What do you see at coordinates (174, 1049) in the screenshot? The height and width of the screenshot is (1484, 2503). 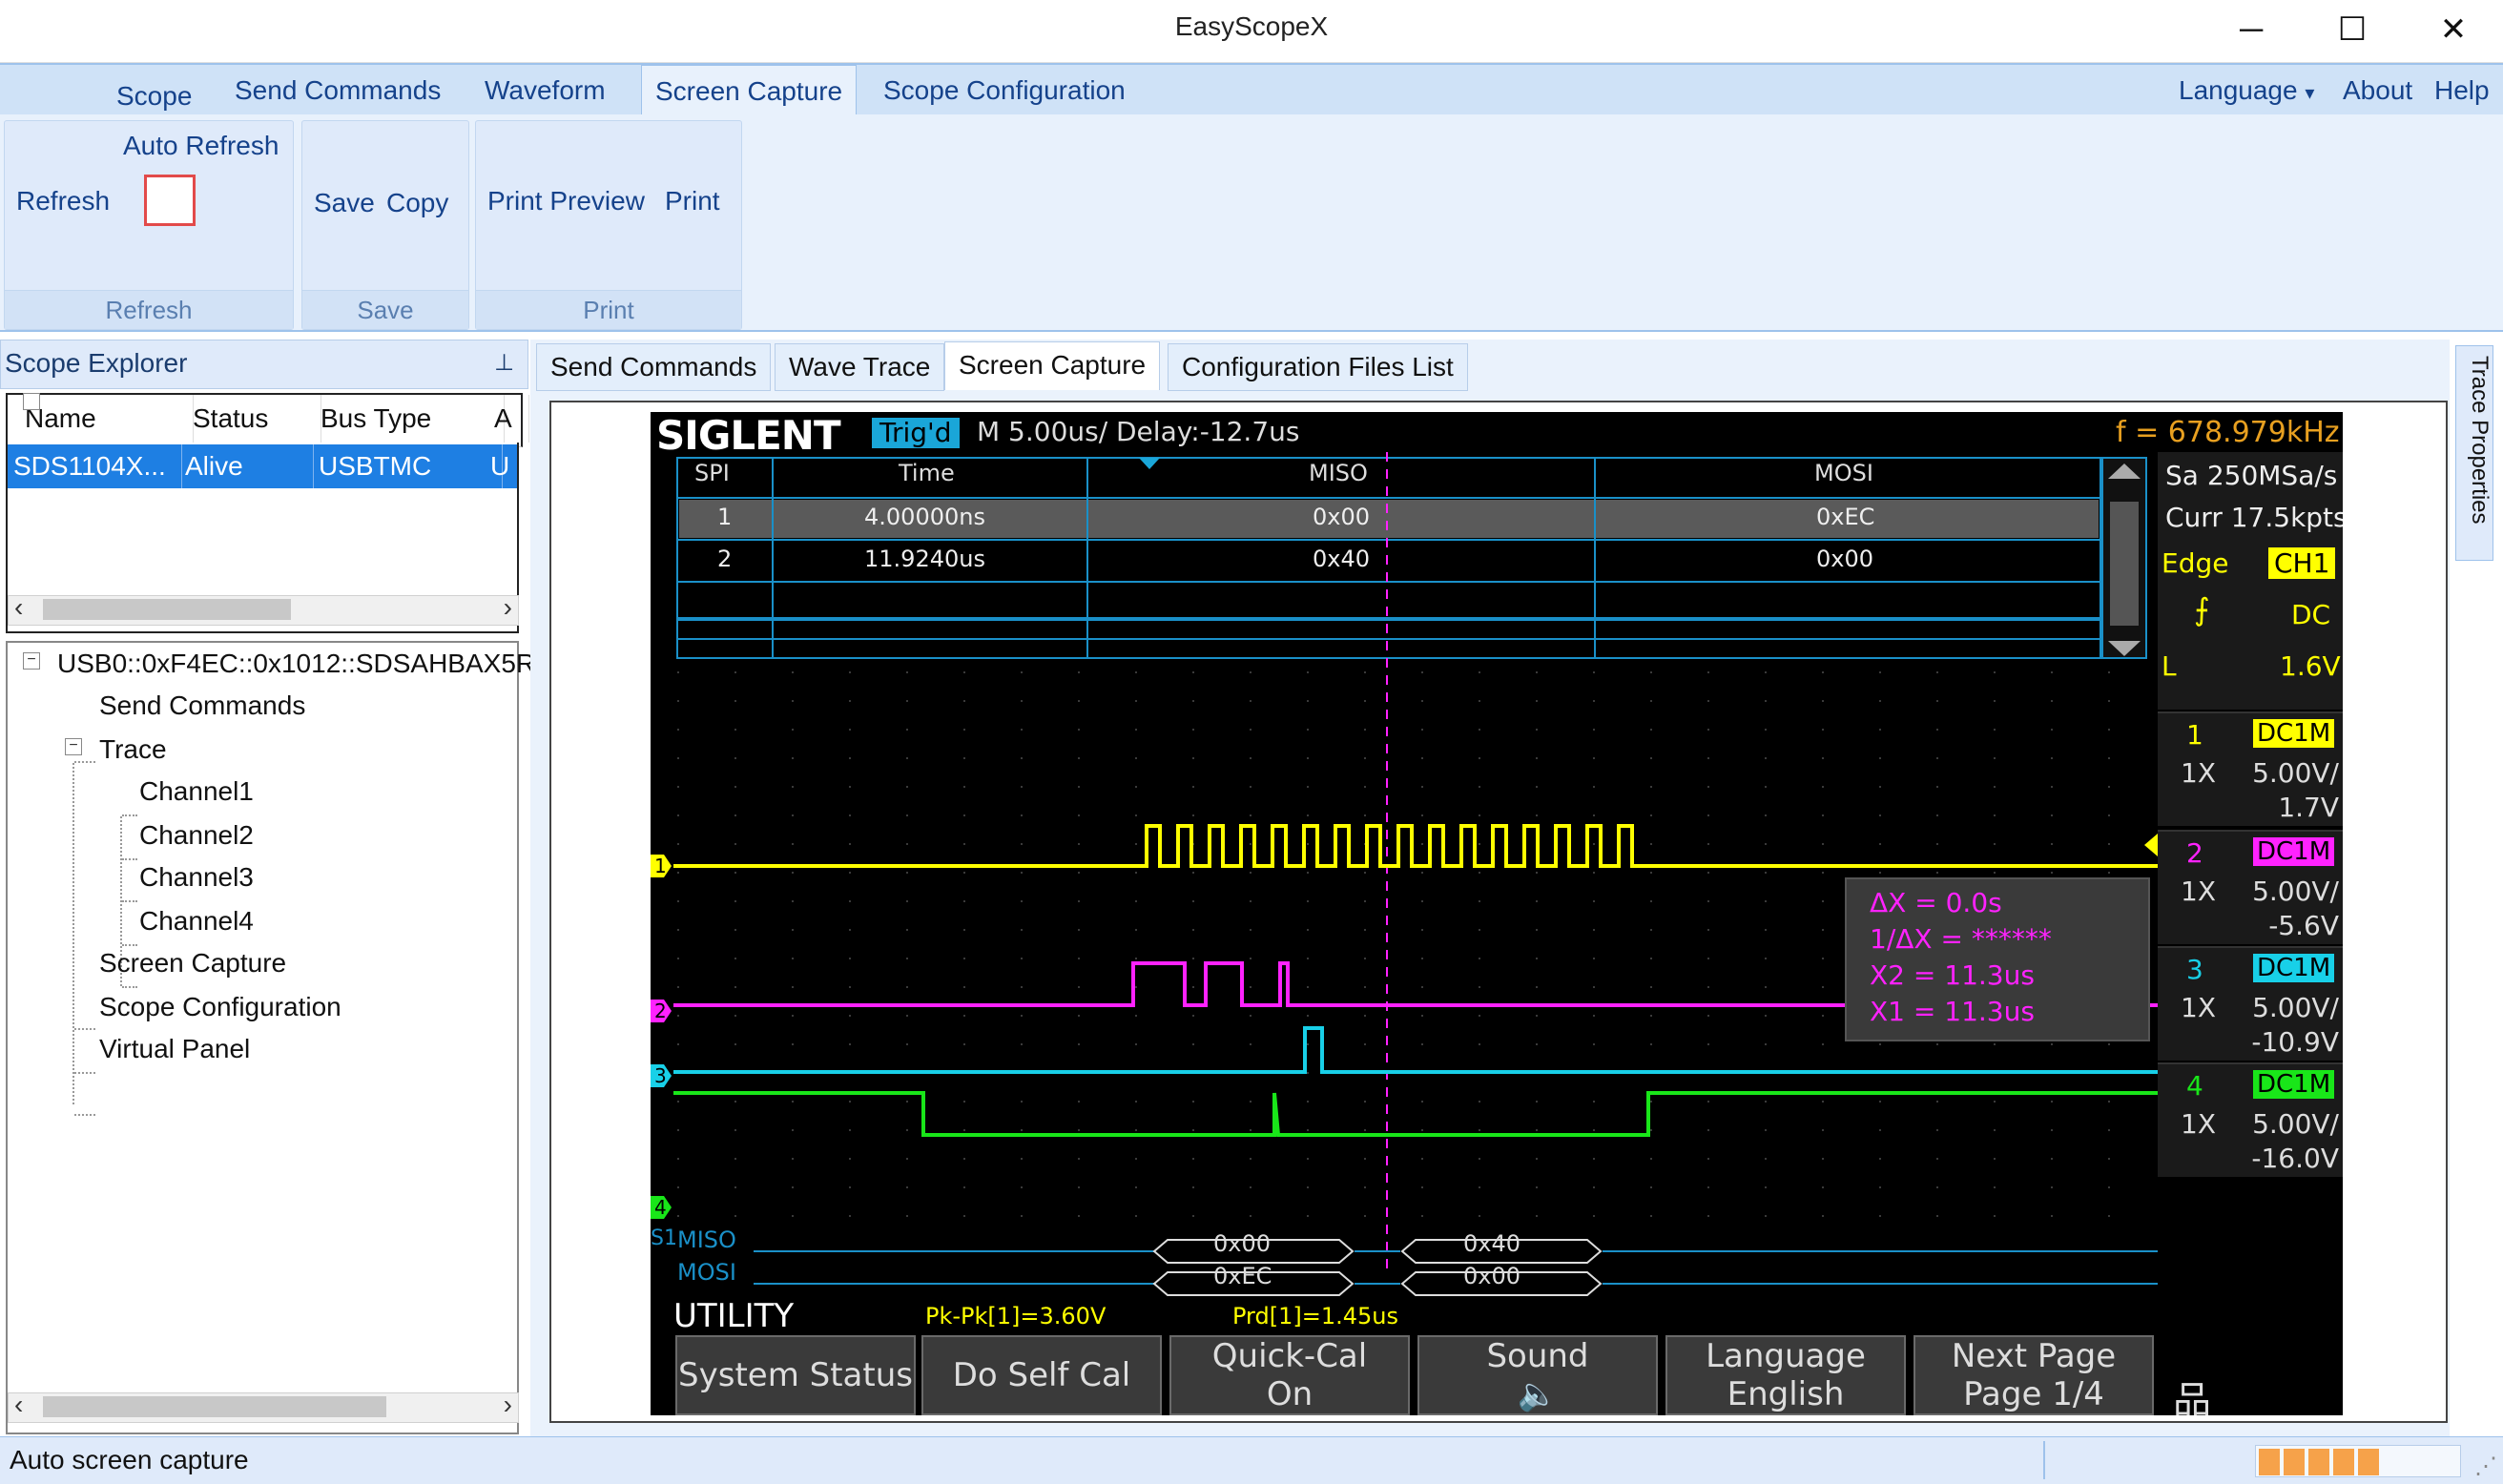 I see `tree-item-virtual-panel: Virtual Panel` at bounding box center [174, 1049].